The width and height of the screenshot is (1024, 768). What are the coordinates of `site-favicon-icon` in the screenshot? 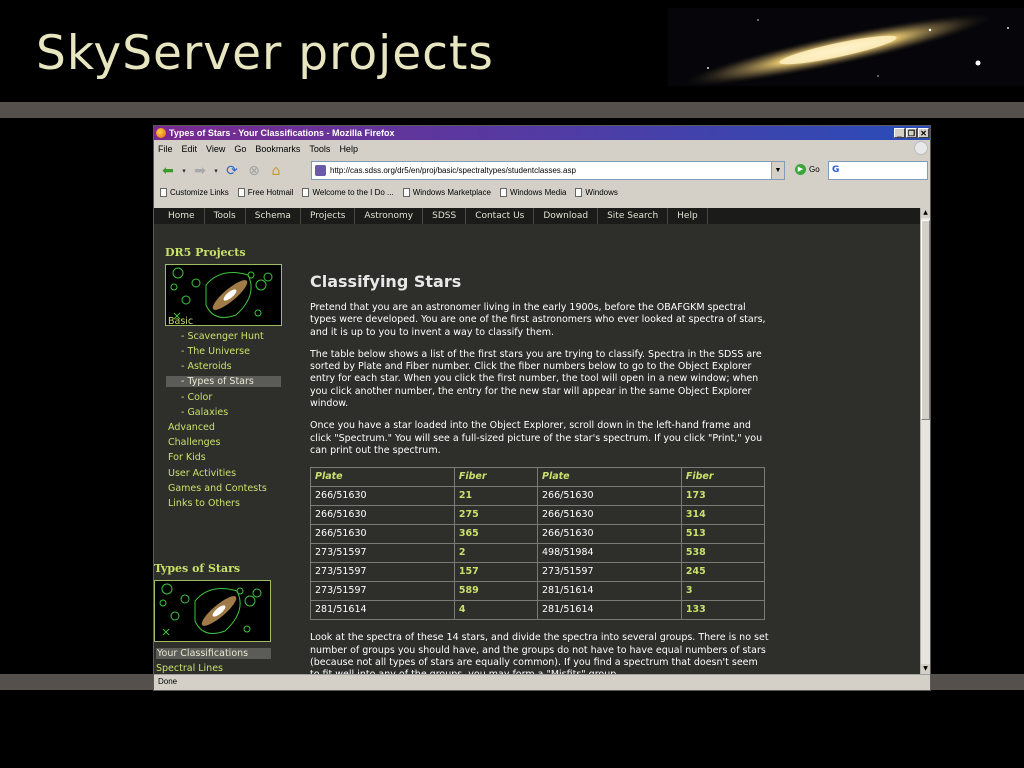 It's located at (320, 170).